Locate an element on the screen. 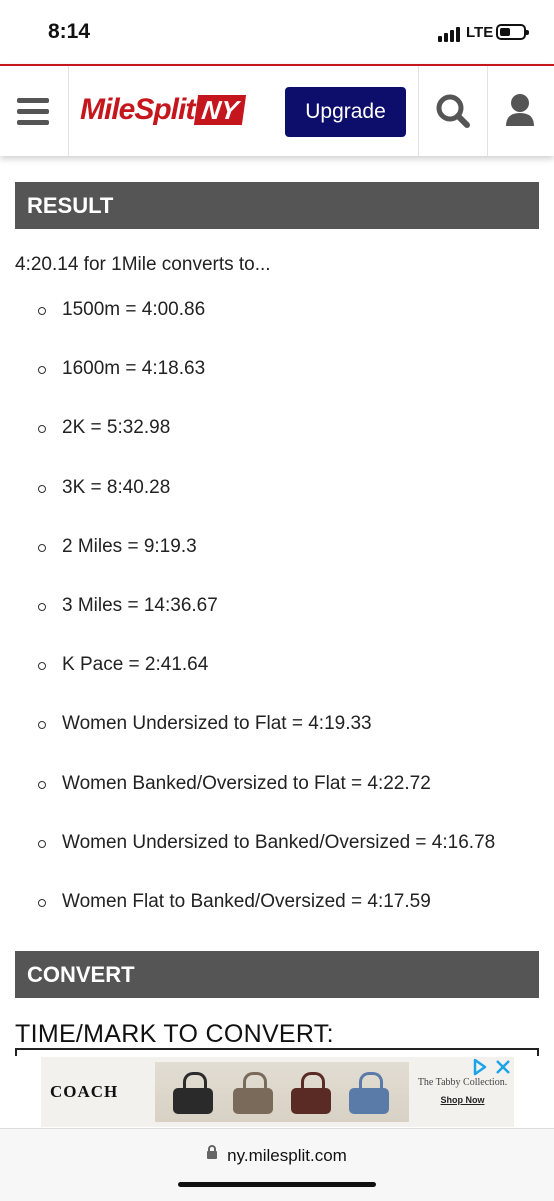 This screenshot has width=554, height=1201. close-icon is located at coordinates (503, 1067).